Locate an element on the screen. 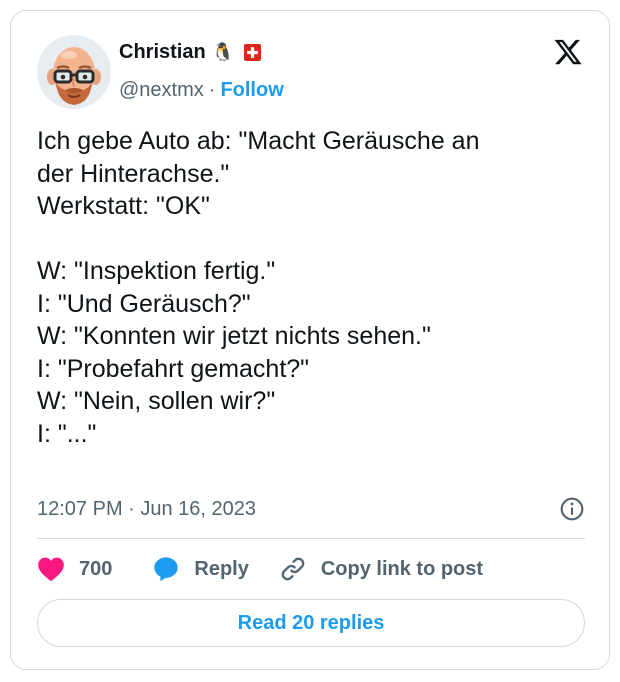  reply-bubble-icon is located at coordinates (166, 569).